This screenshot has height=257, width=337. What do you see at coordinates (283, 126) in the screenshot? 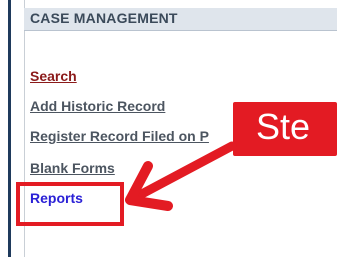
I see `step-callout-text: Ste` at bounding box center [283, 126].